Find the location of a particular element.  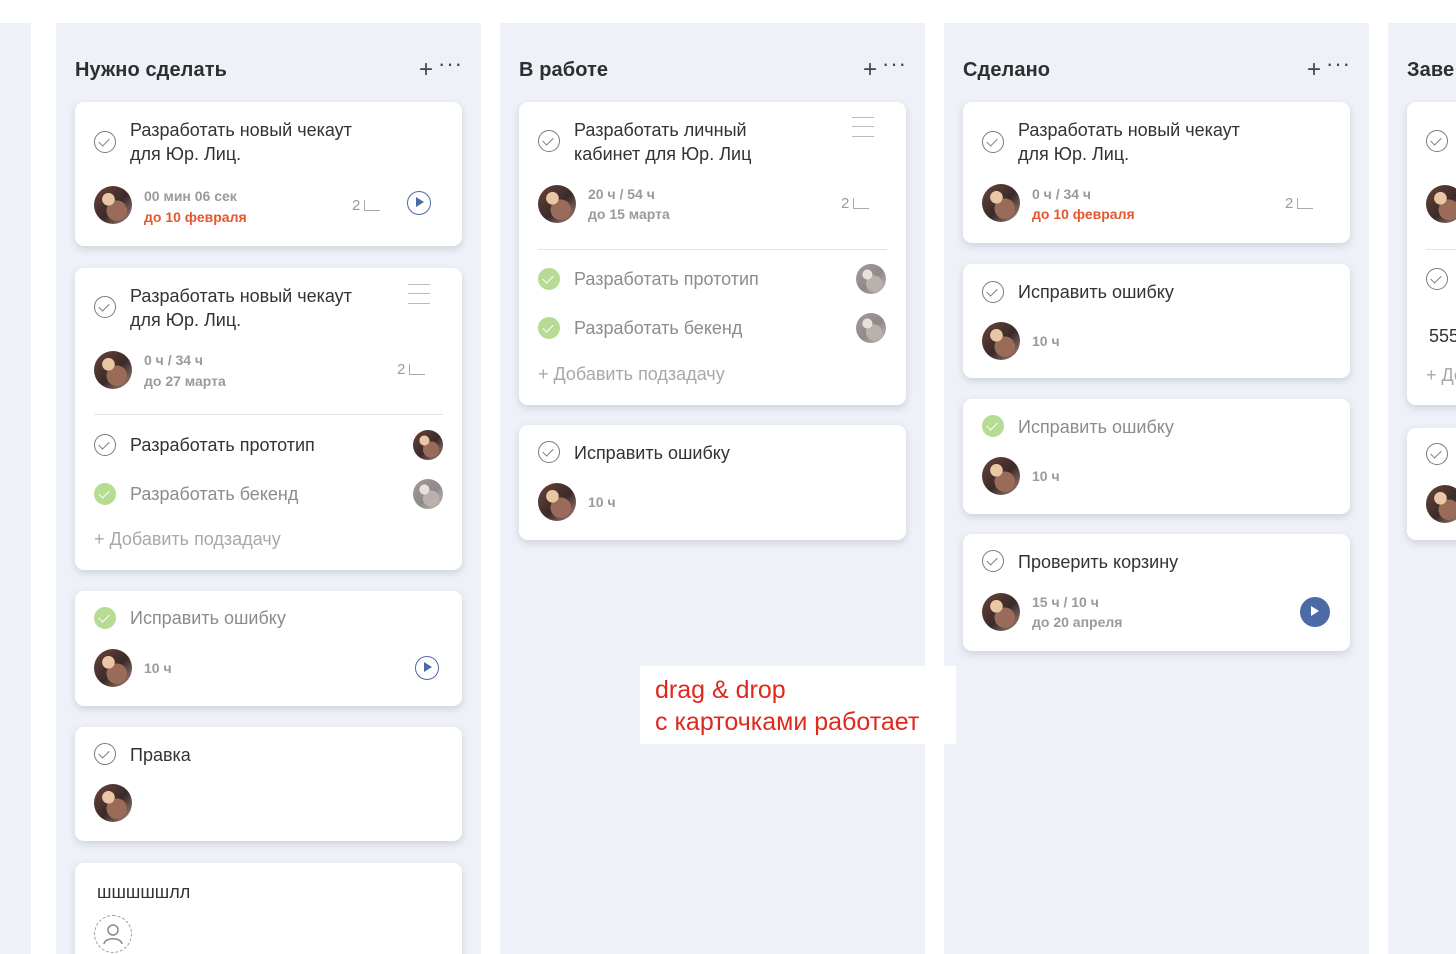

card-text-fragment: 555 is located at coordinates (1442, 336).